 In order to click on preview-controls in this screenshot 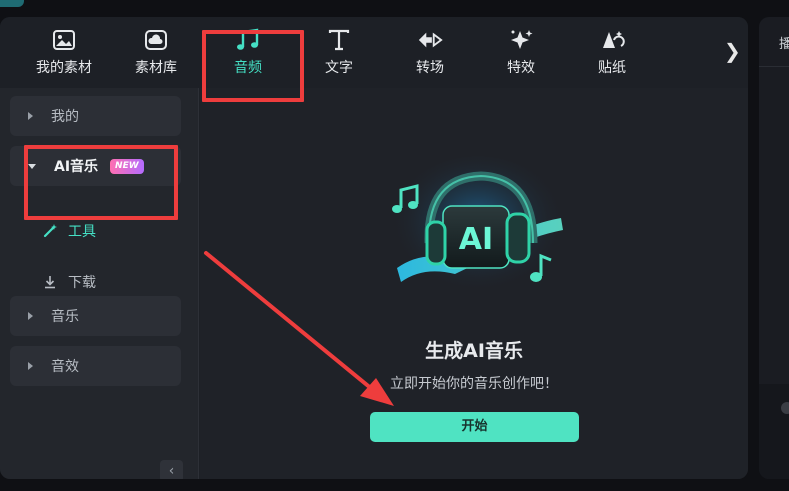, I will do `click(774, 431)`.